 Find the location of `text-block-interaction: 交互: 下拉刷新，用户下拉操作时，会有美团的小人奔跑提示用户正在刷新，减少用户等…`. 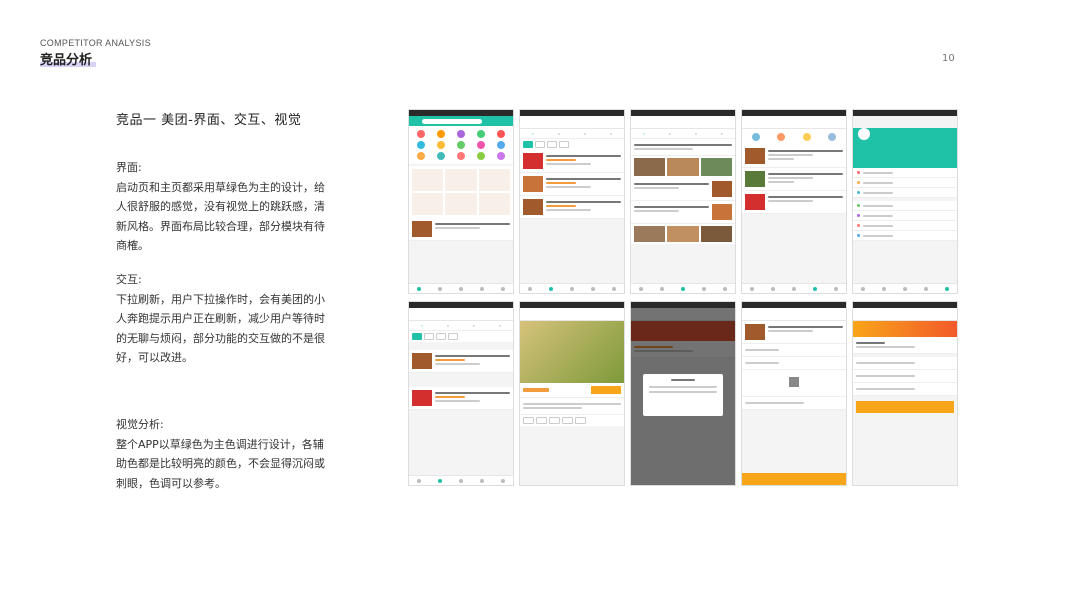

text-block-interaction: 交互: 下拉刷新，用户下拉操作时，会有美团的小人奔跑提示用户正在刷新，减少用户等… is located at coordinates (223, 319).